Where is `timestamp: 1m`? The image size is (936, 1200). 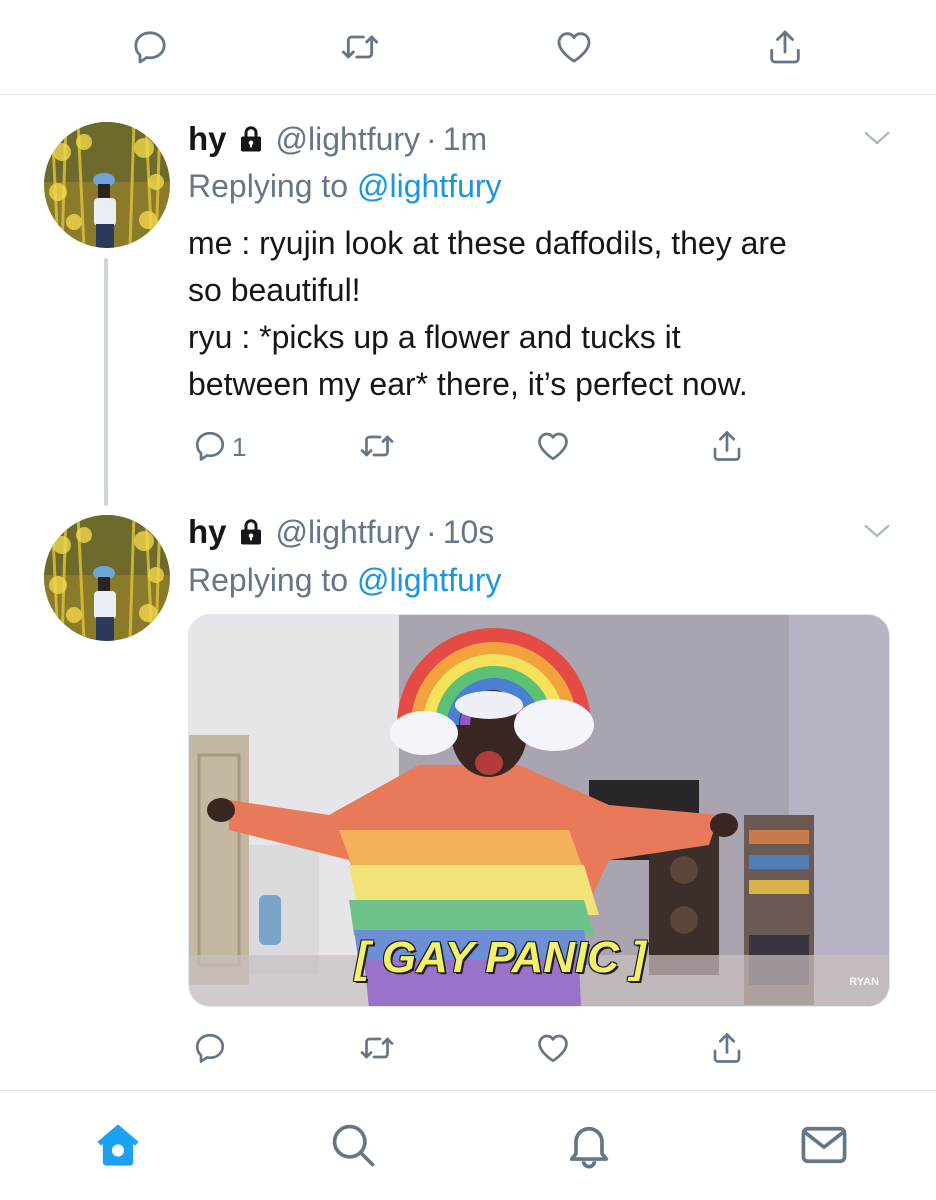 timestamp: 1m is located at coordinates (465, 139).